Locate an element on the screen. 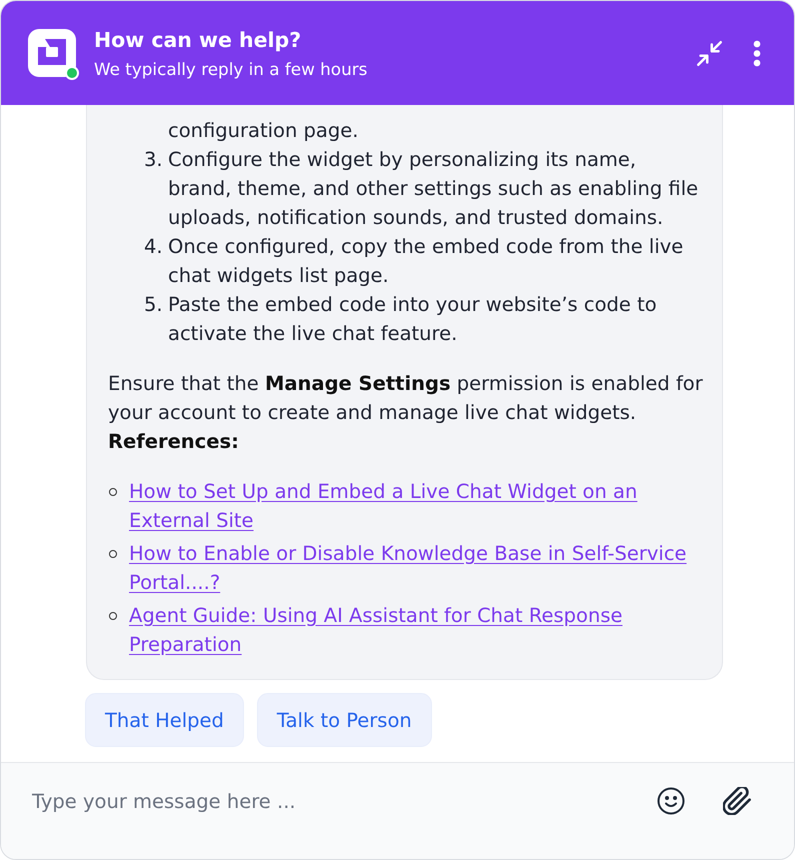 Image resolution: width=795 pixels, height=860 pixels. message-paragraph: Ensure that the Manage Settings permission is enabled for your account to create and manage live chat widgets. is located at coordinates (406, 398).